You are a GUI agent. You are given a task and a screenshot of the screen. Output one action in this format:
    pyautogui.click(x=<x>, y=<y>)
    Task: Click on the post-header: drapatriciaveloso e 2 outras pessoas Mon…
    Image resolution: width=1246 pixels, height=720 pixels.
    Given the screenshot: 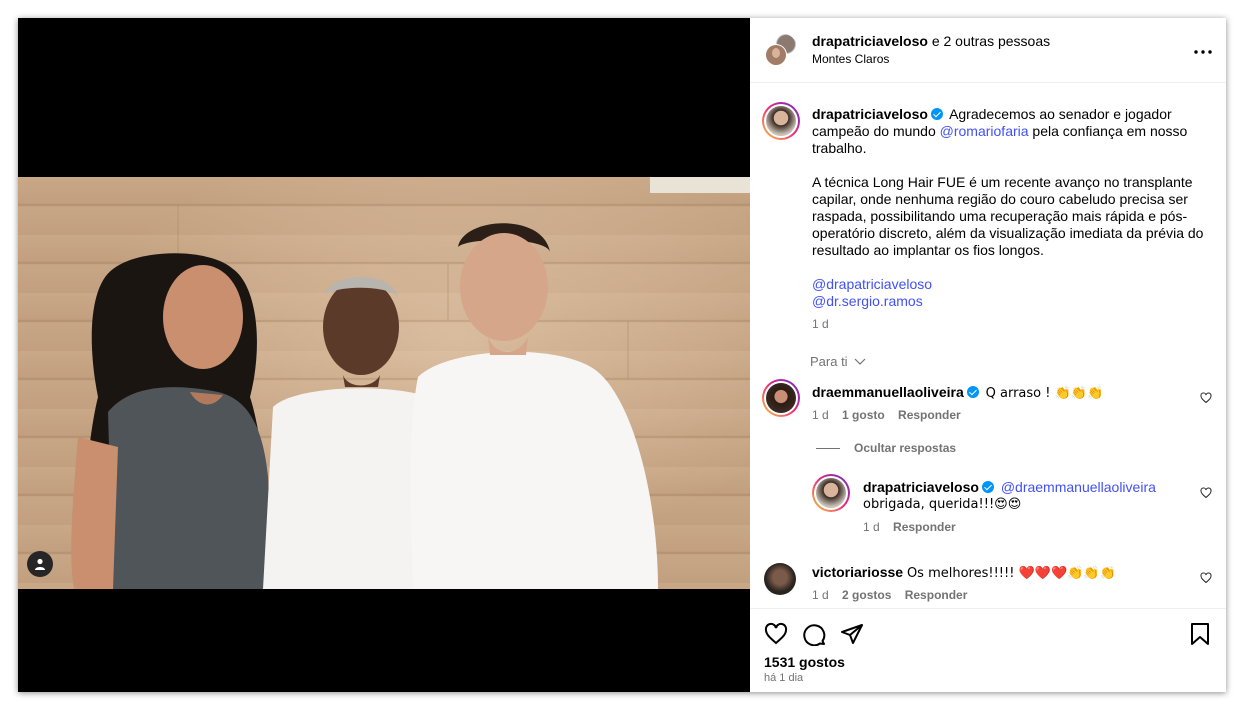 What is the action you would take?
    pyautogui.click(x=988, y=50)
    